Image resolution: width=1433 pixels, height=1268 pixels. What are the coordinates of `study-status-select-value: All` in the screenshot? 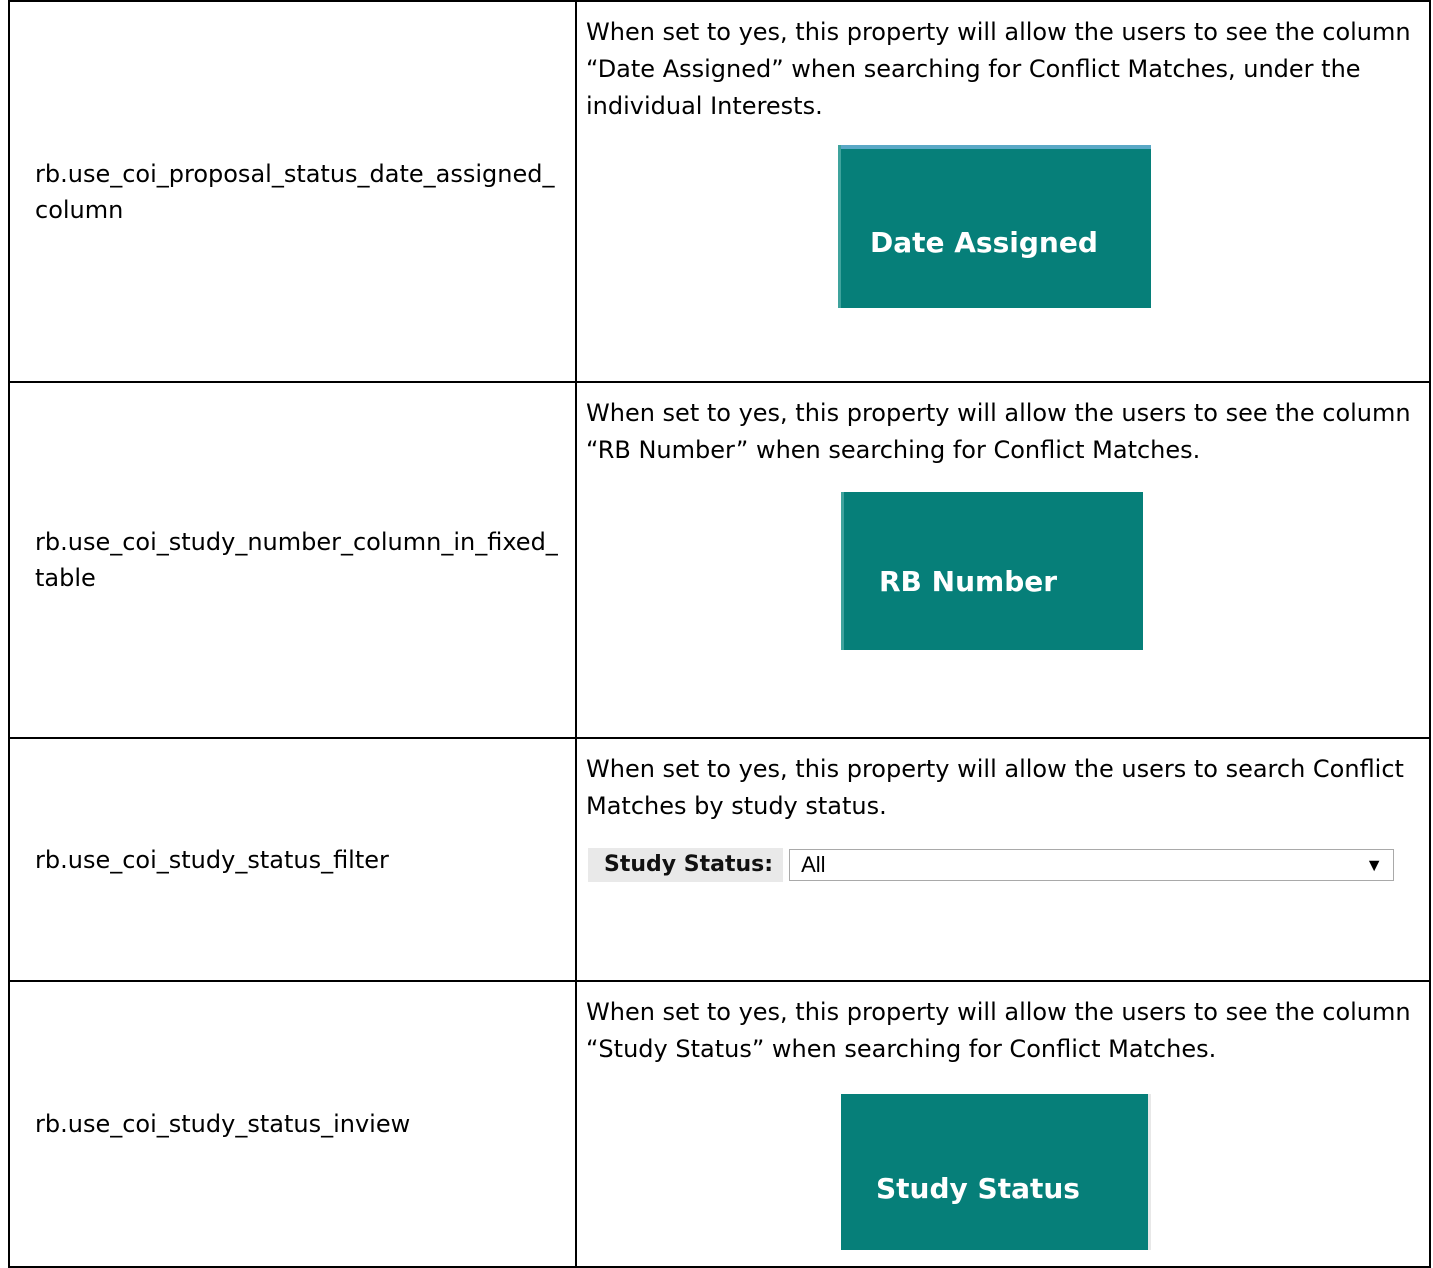 It's located at (813, 864).